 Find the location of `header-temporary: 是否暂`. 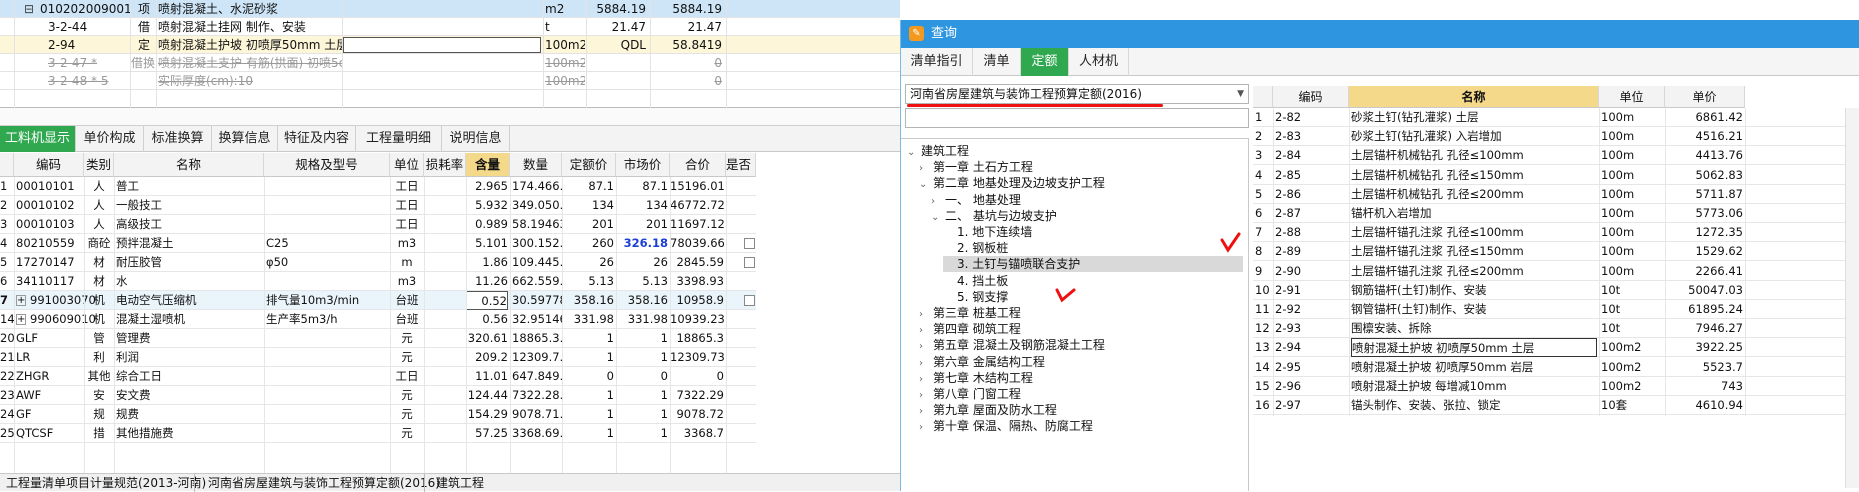

header-temporary: 是否暂 is located at coordinates (741, 165).